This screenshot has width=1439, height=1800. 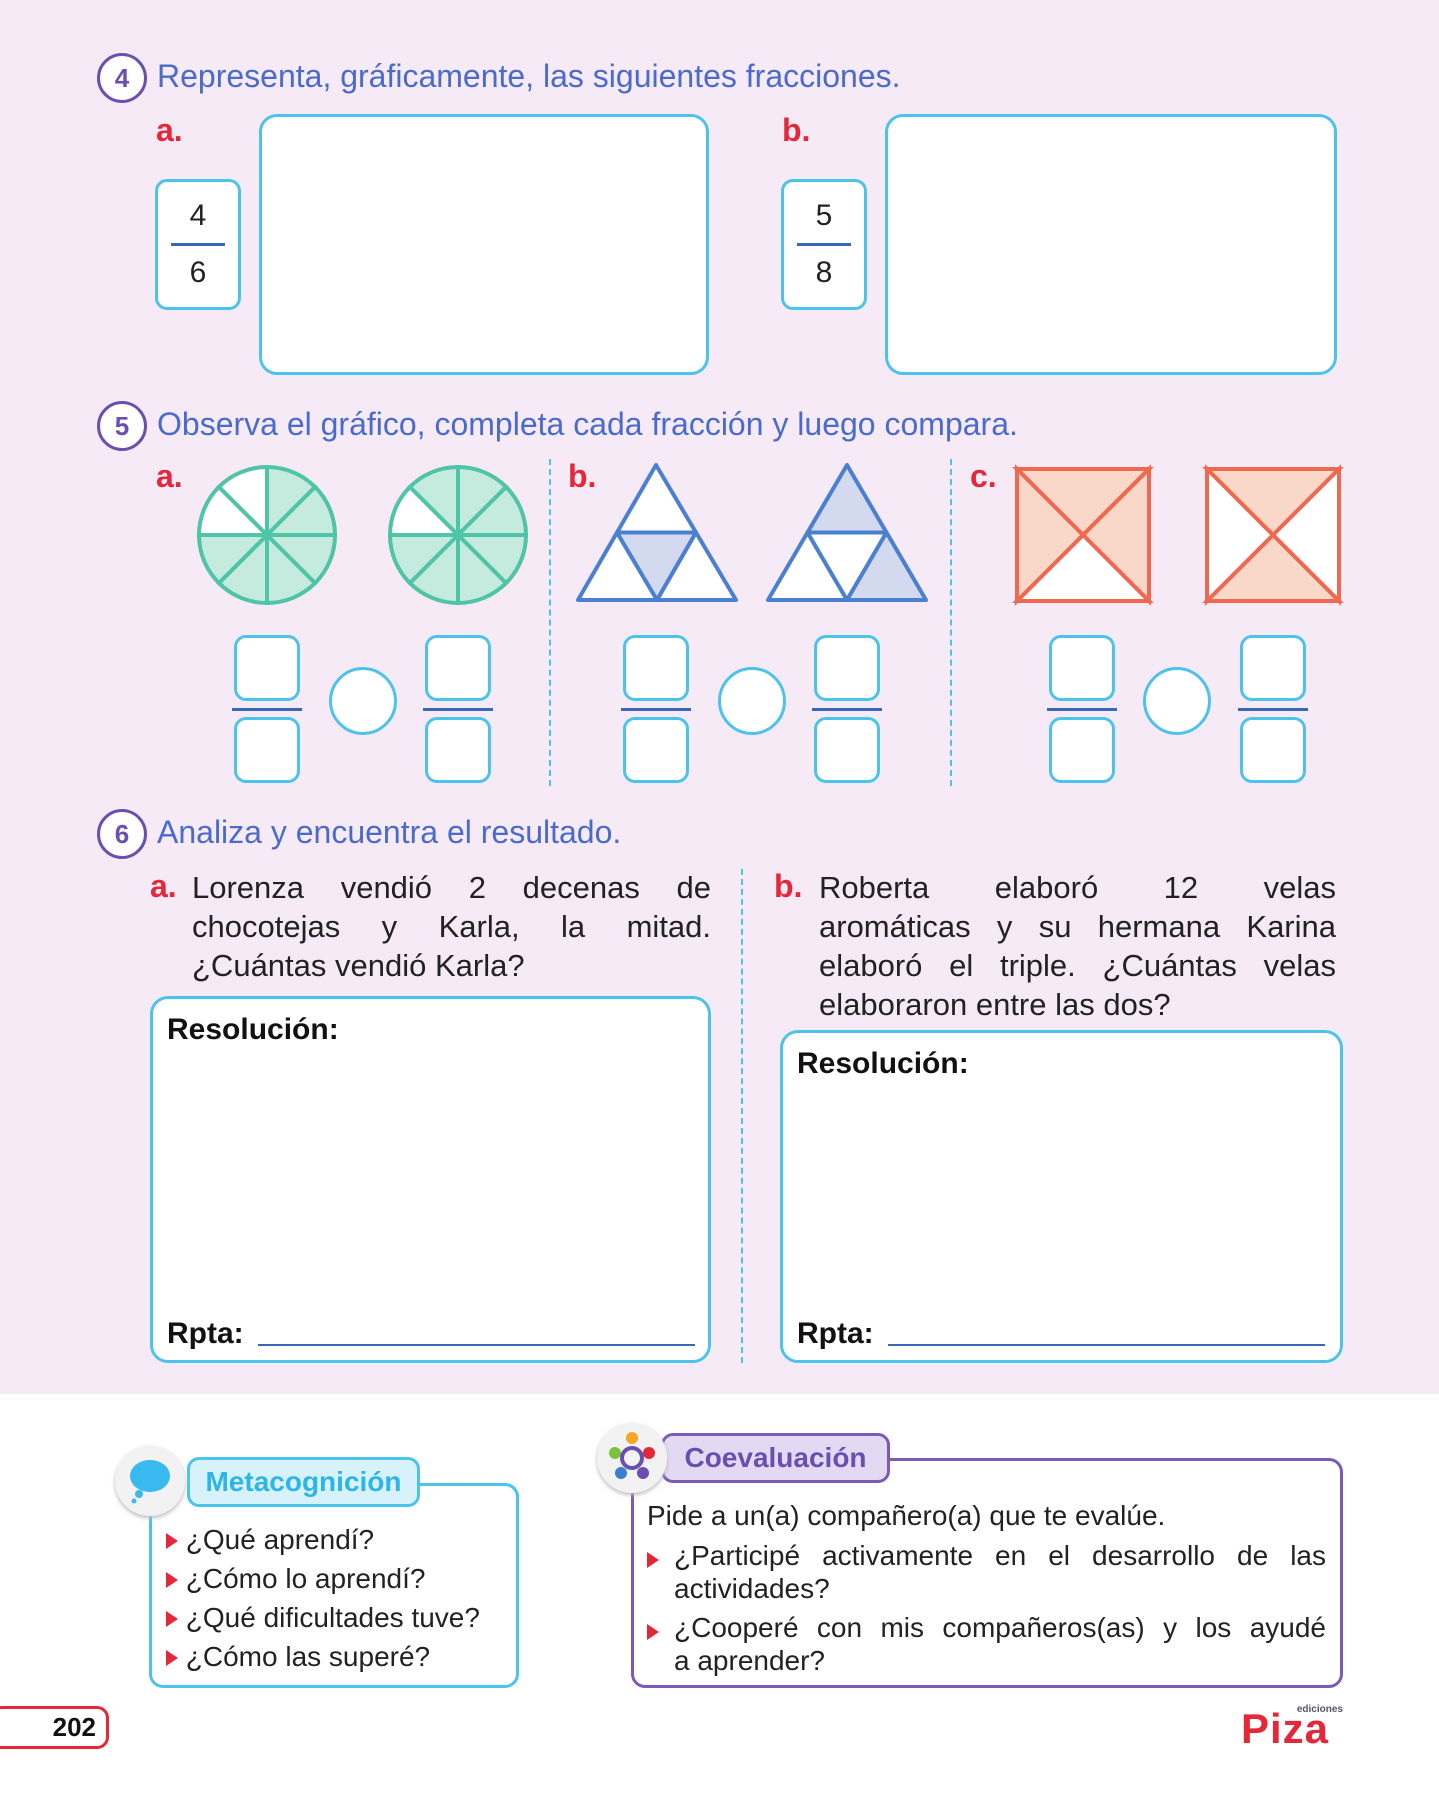 I want to click on thought-cloud-icon, so click(x=150, y=1481).